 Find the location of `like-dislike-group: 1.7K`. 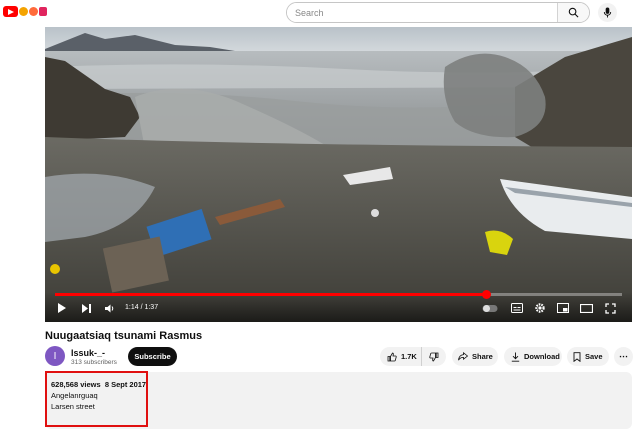

like-dislike-group: 1.7K is located at coordinates (413, 356).